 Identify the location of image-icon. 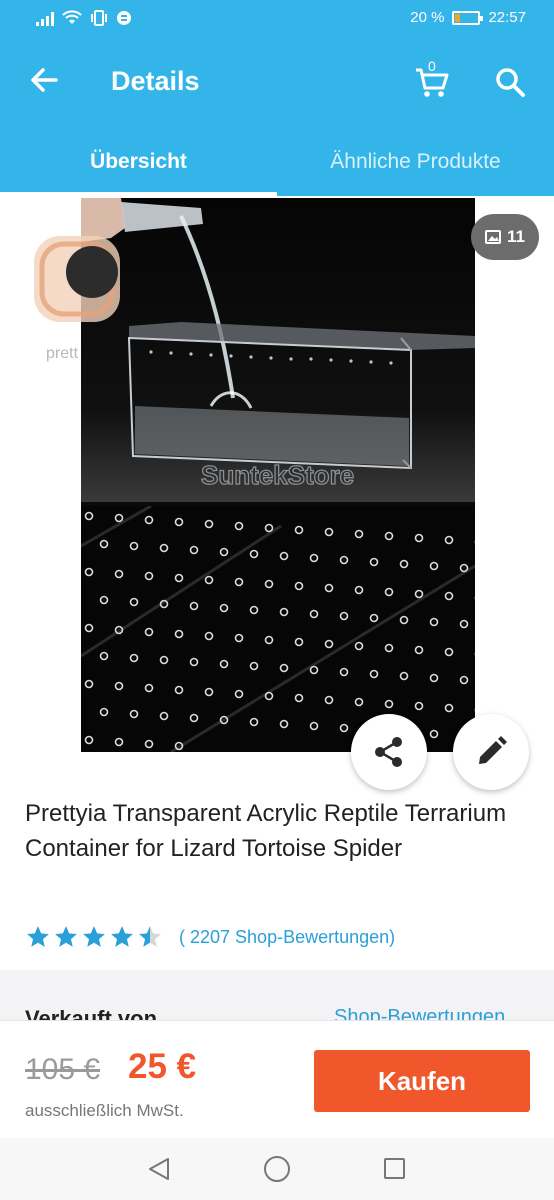
(493, 237).